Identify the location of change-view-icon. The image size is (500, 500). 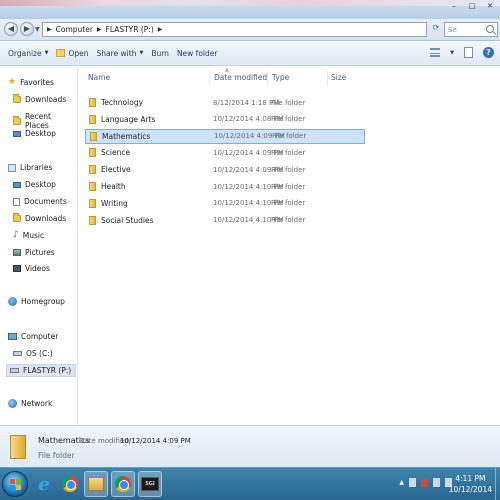
(435, 52).